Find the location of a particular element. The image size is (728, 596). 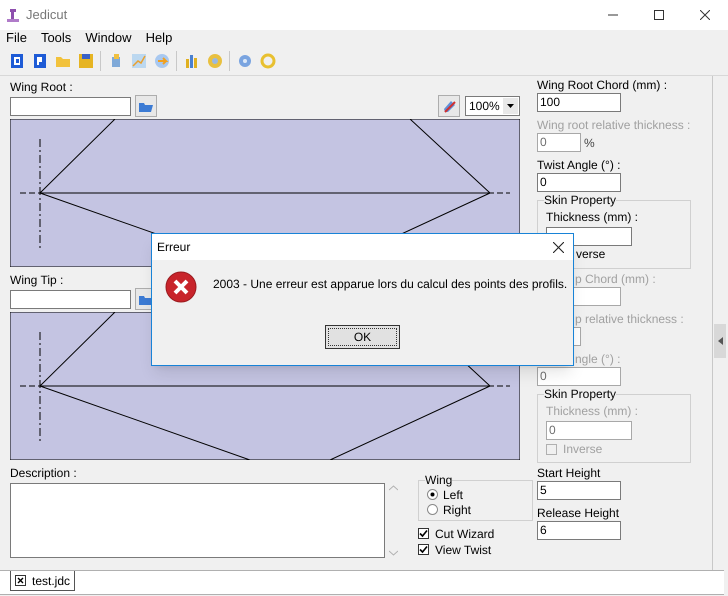

app-icon is located at coordinates (13, 15).